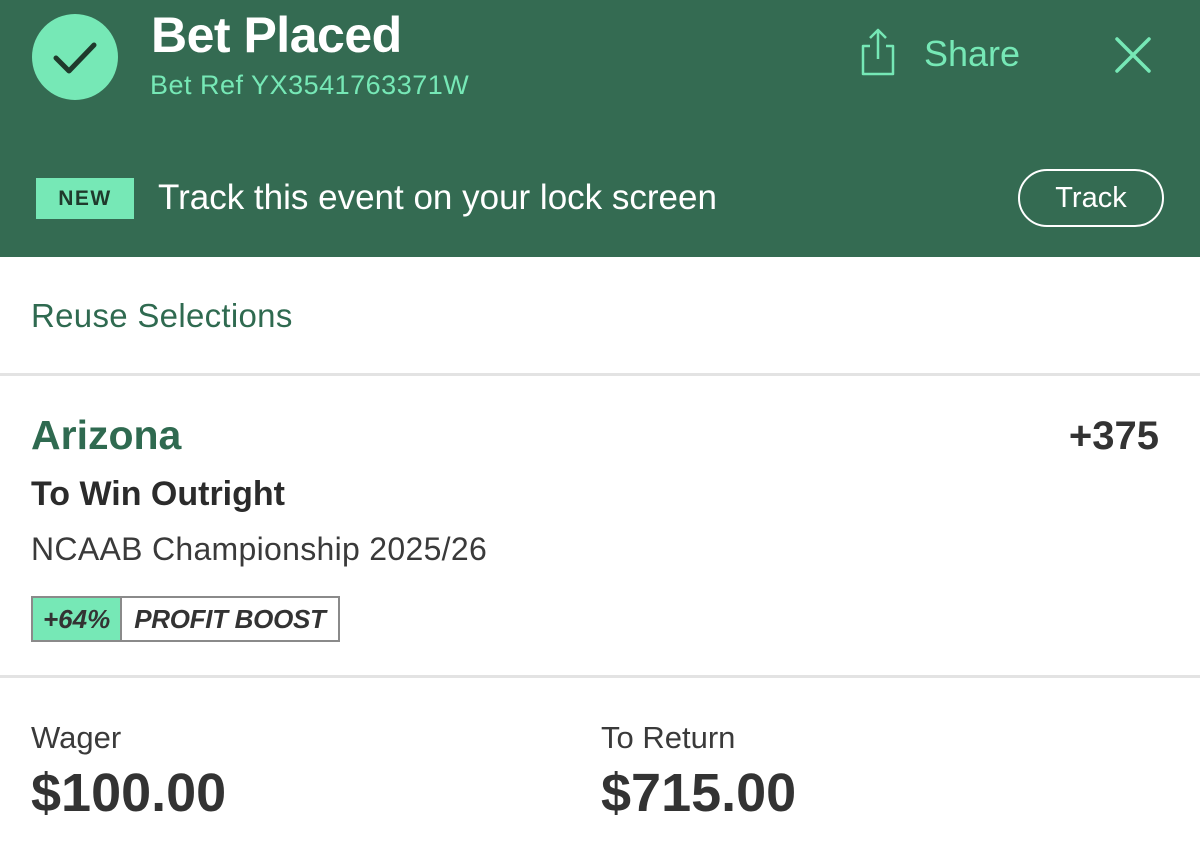 The width and height of the screenshot is (1200, 855). What do you see at coordinates (878, 54) in the screenshot?
I see `share-icon` at bounding box center [878, 54].